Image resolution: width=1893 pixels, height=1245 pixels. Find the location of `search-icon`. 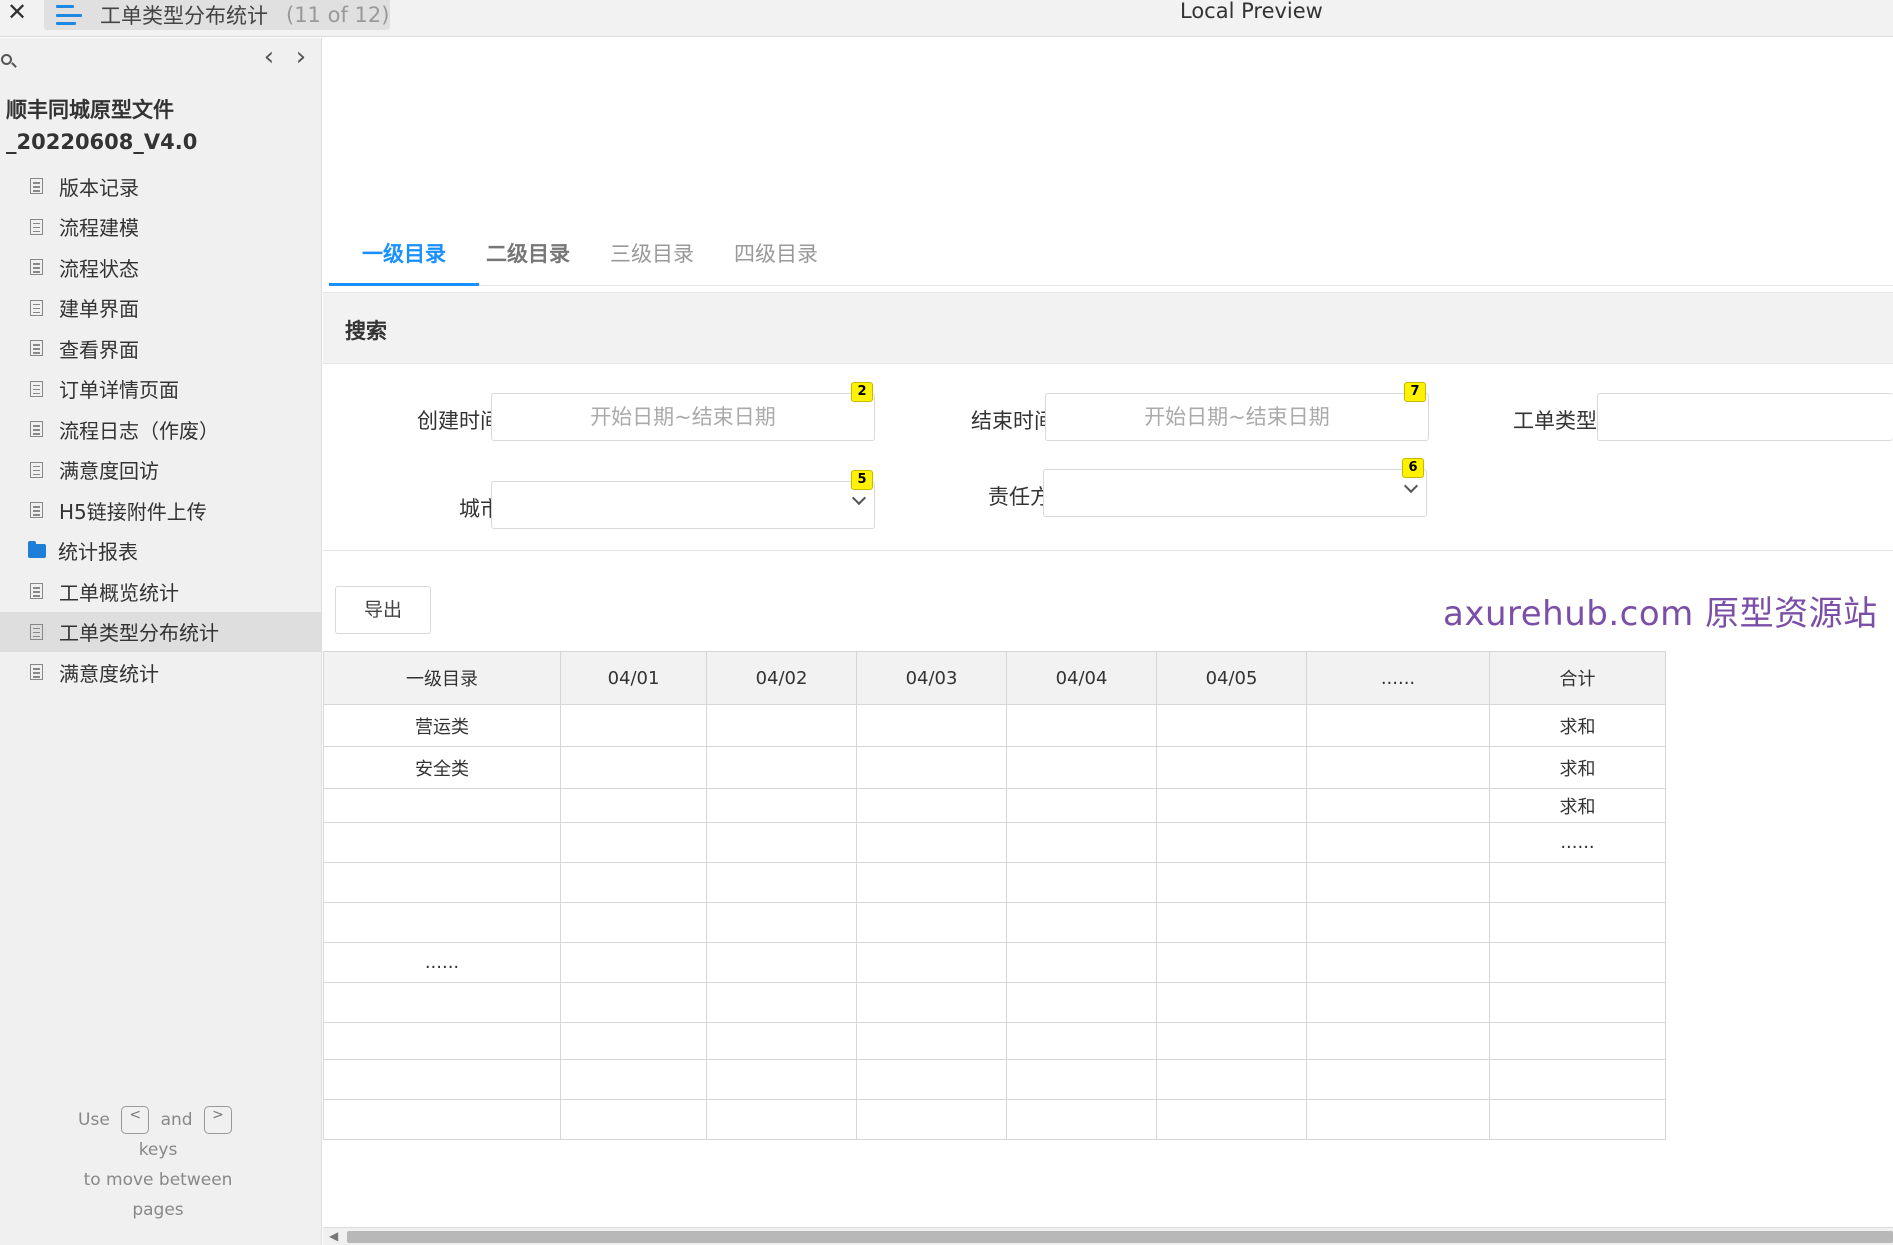

search-icon is located at coordinates (10, 60).